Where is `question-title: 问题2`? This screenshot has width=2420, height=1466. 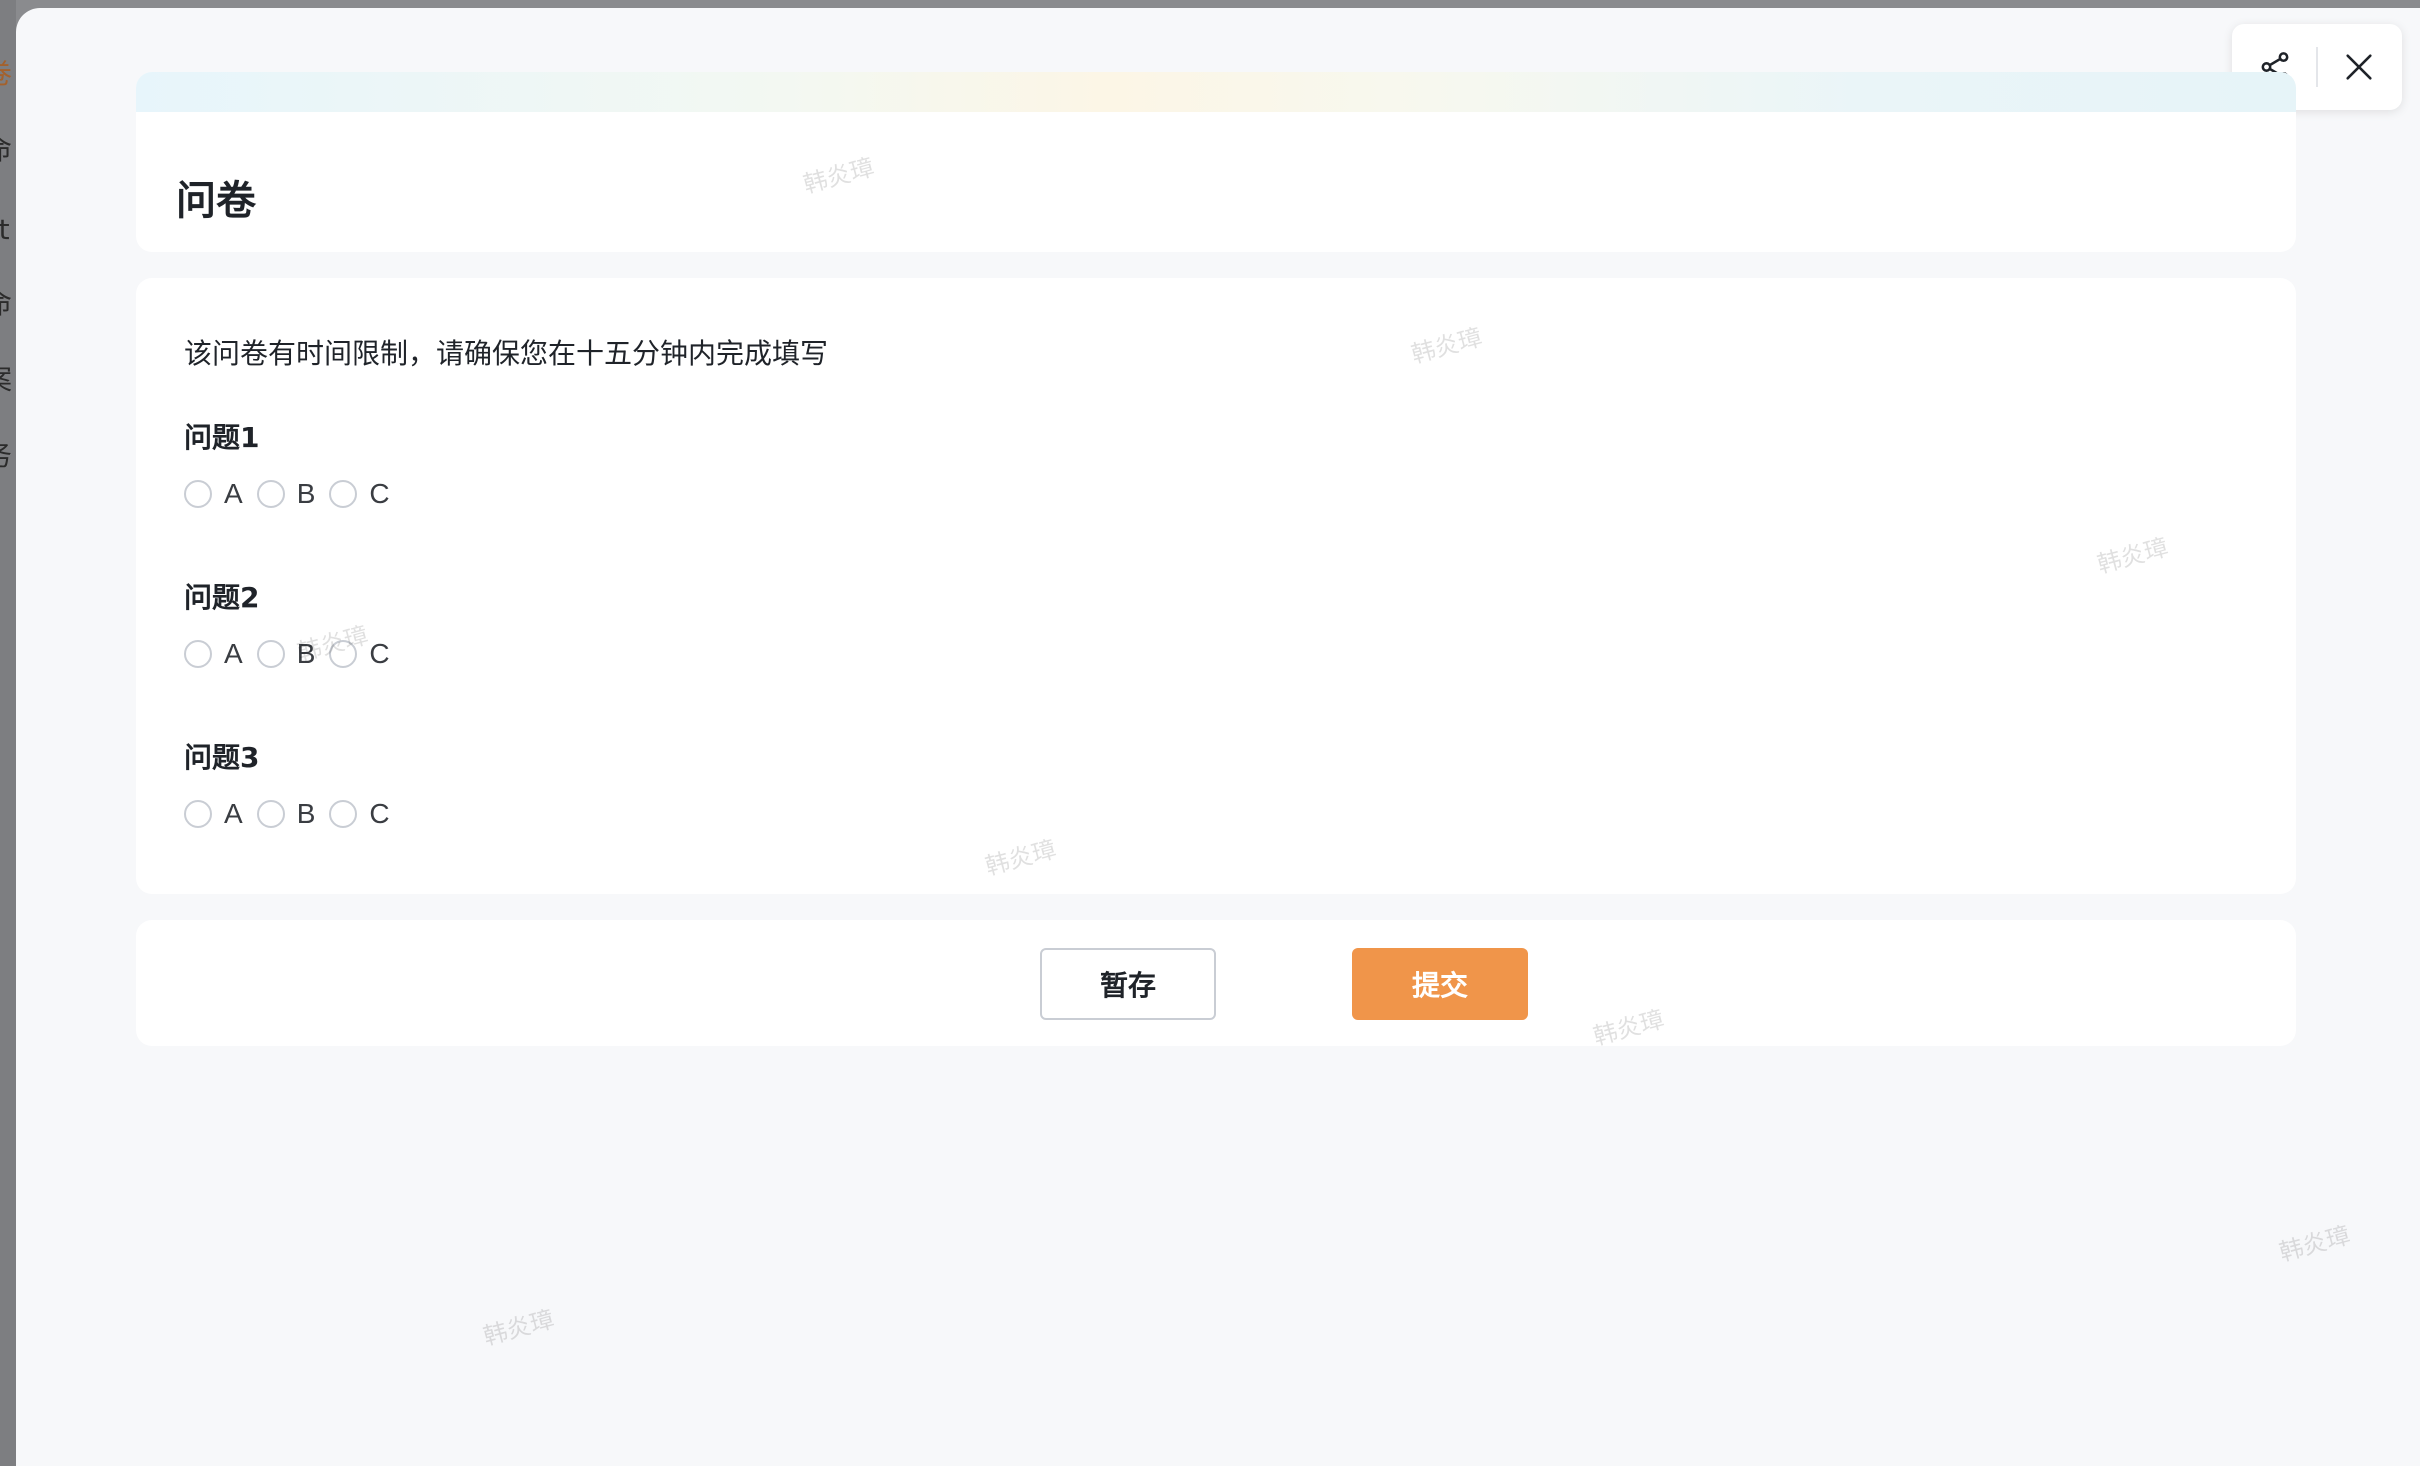
question-title: 问题2 is located at coordinates (222, 597).